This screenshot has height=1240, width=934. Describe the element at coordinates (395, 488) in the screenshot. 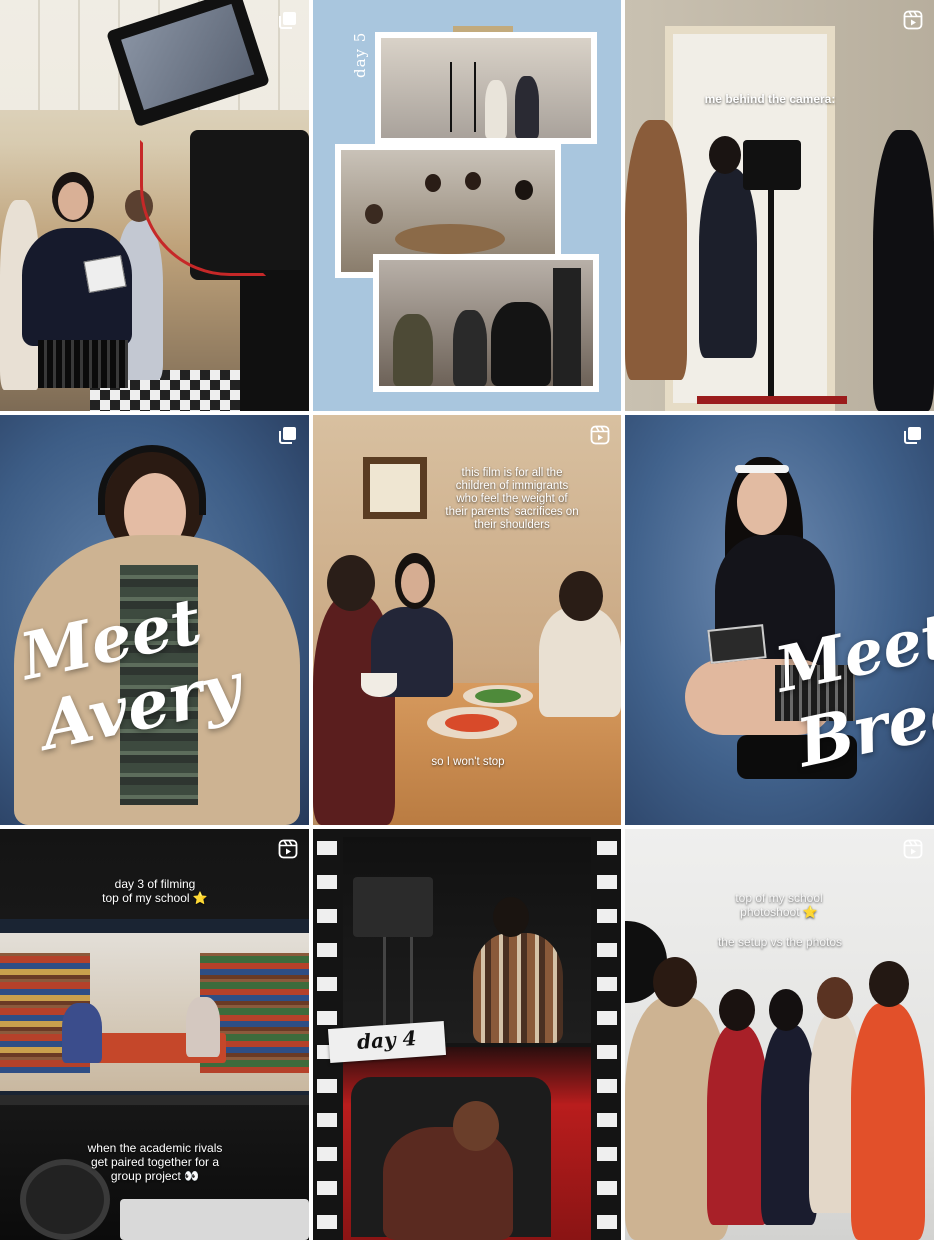

I see `framed-certificate` at that location.